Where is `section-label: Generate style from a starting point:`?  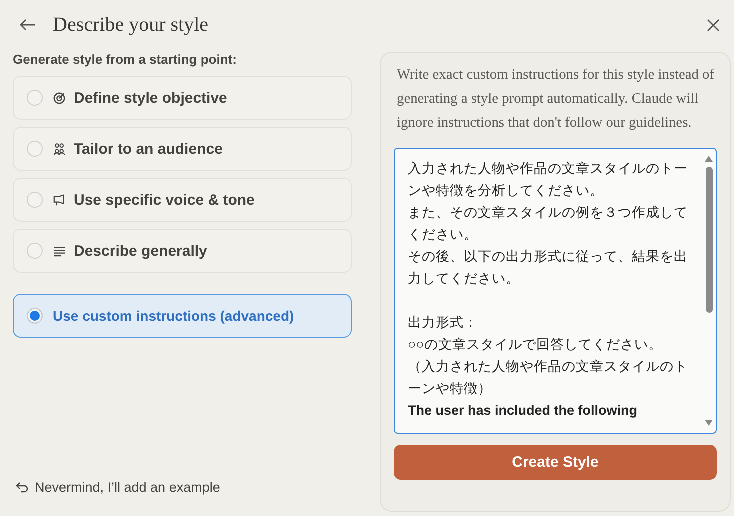
section-label: Generate style from a starting point: is located at coordinates (125, 59).